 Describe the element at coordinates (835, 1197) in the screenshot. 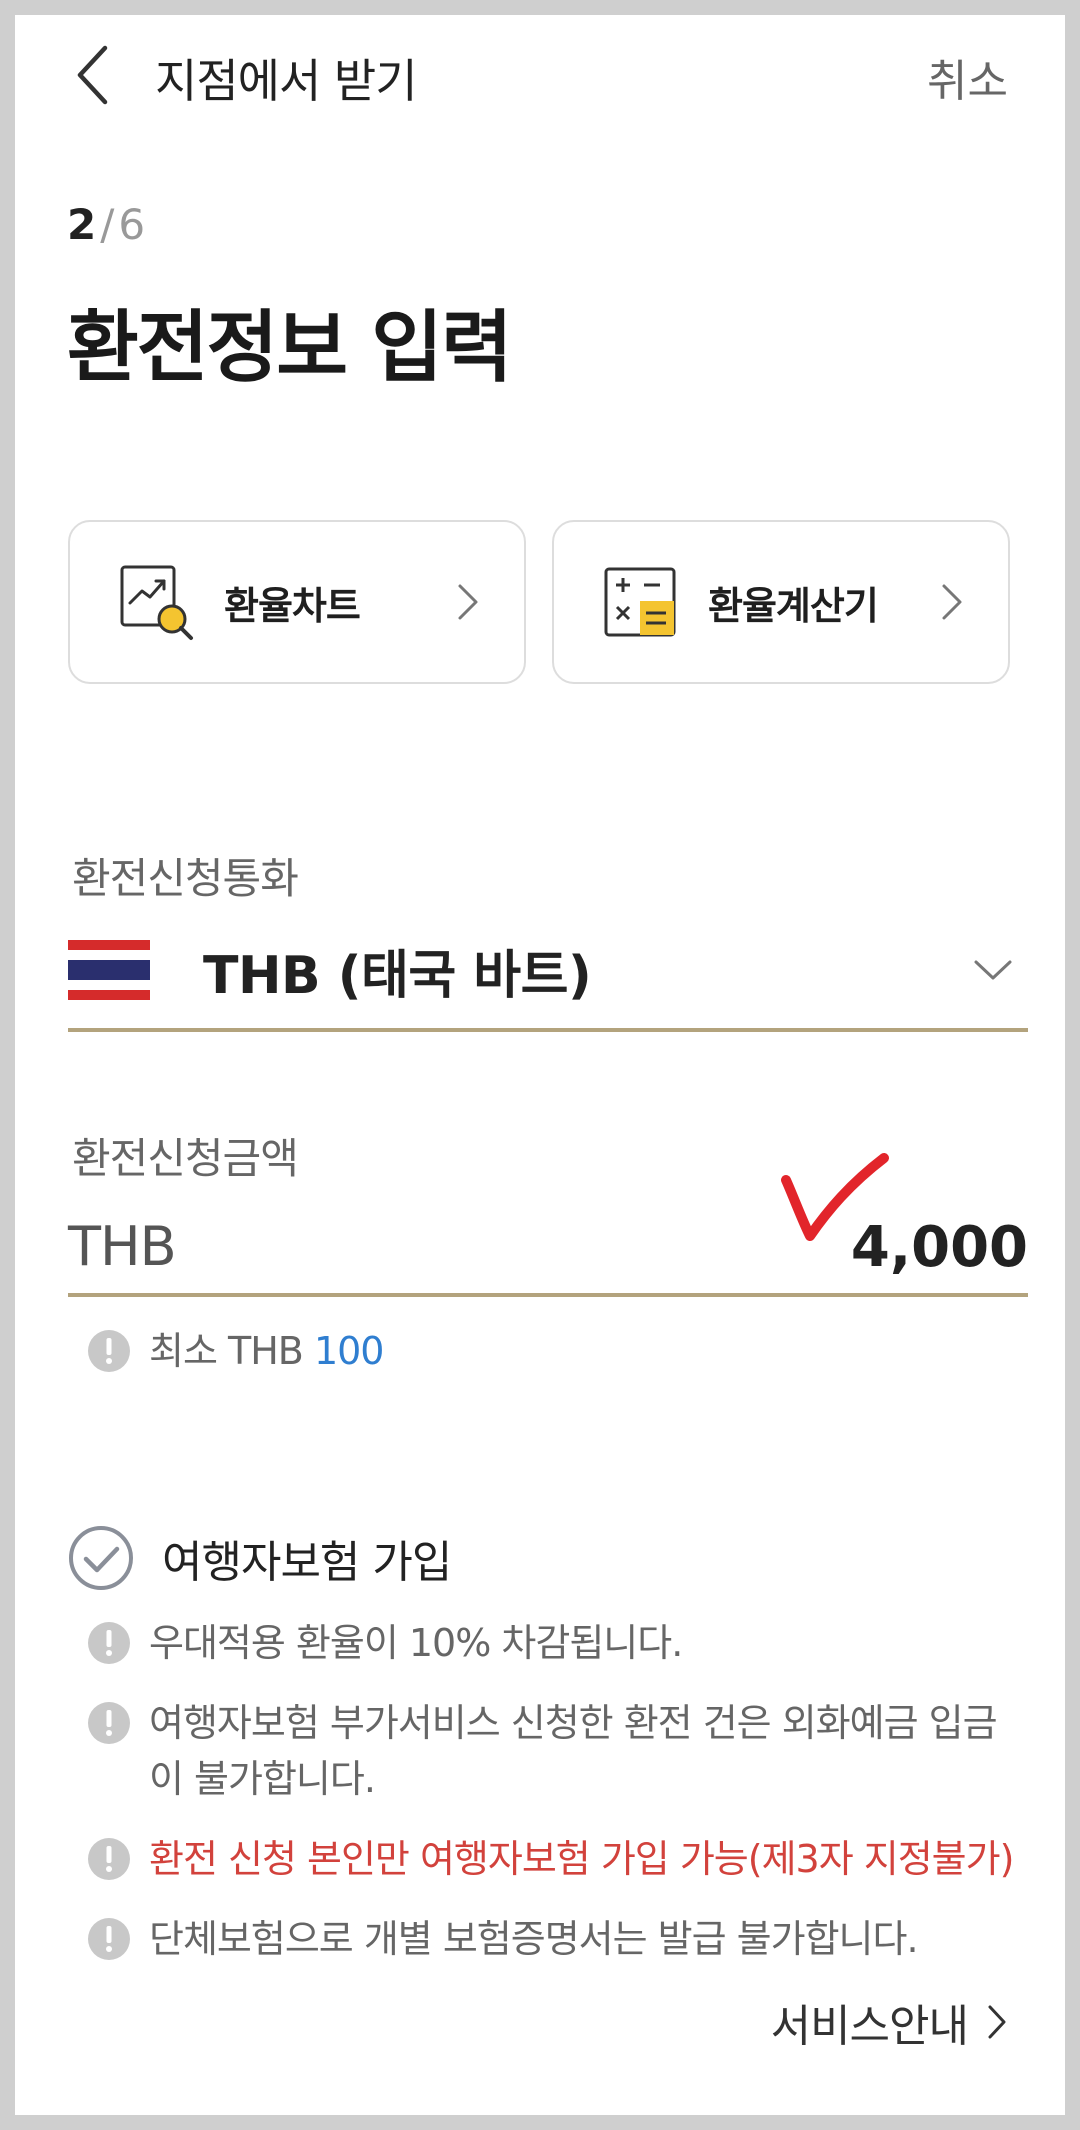

I see `red-check-annotation-icon` at that location.